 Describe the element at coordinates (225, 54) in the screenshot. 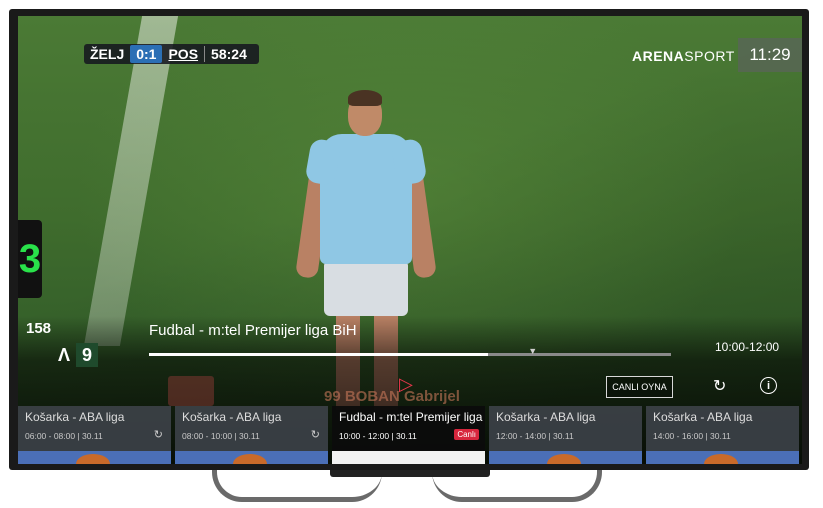

I see `match-time: 58:24` at that location.